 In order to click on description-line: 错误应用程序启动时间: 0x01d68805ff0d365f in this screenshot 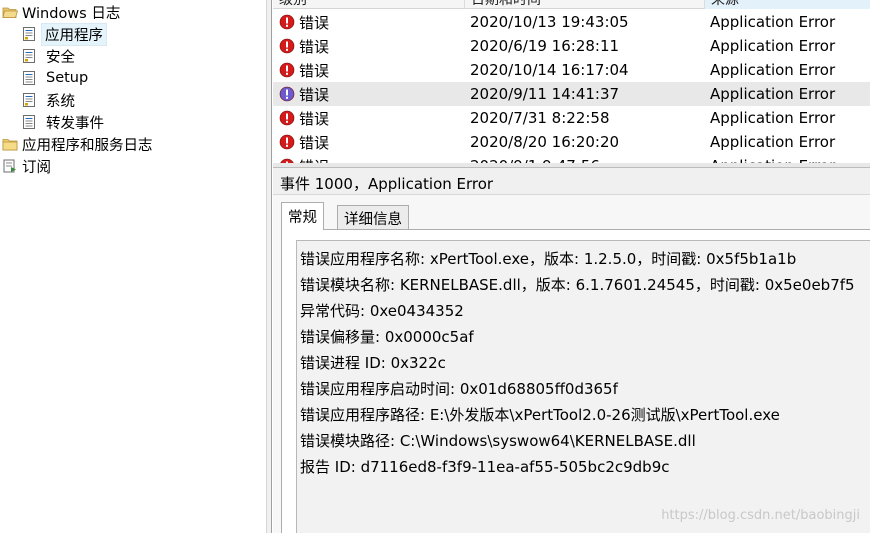, I will do `click(459, 389)`.